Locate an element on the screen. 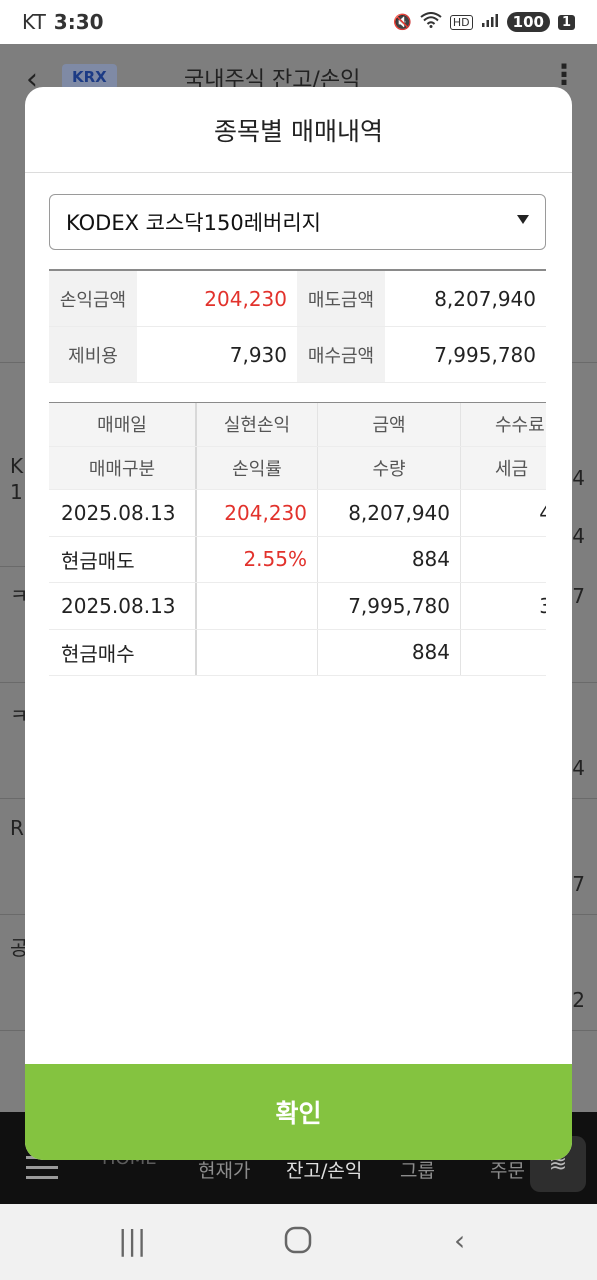 The height and width of the screenshot is (1280, 597). commission: 3,9 is located at coordinates (503, 606).